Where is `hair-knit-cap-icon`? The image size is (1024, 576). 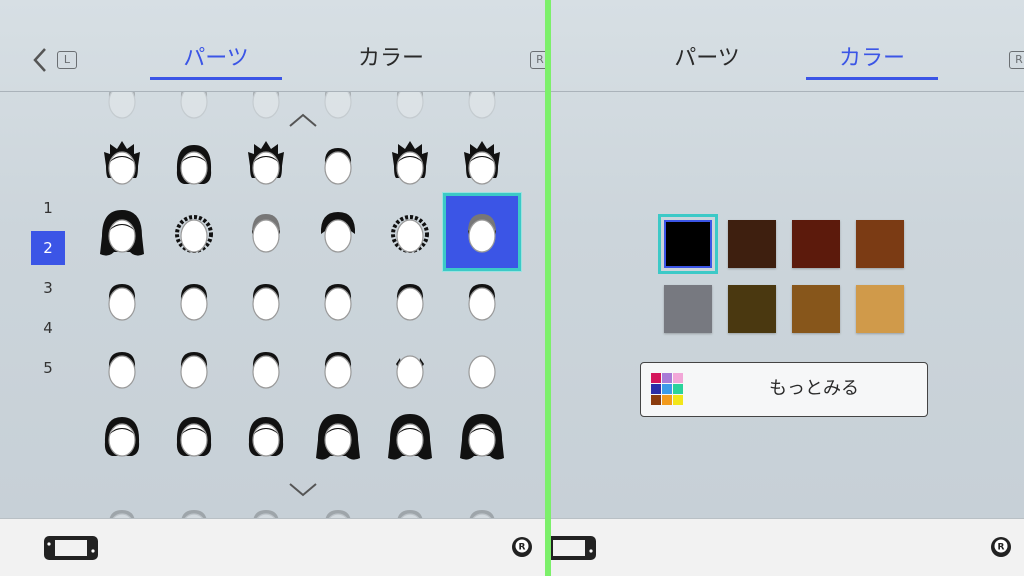 hair-knit-cap-icon is located at coordinates (482, 233).